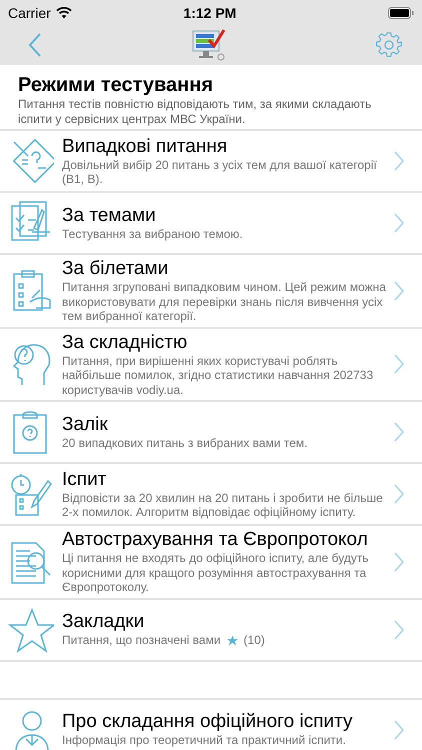 The width and height of the screenshot is (422, 750). I want to click on back-chevron-icon, so click(35, 45).